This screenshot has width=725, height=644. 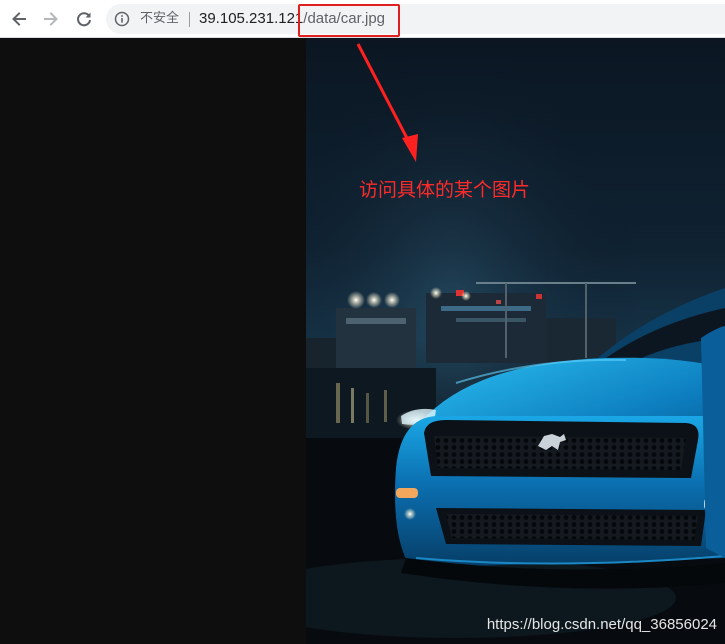 I want to click on annotation-label: 访问具体的某个图片, so click(x=445, y=190).